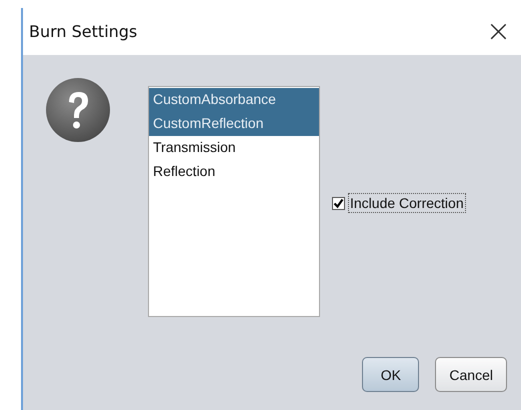 Image resolution: width=521 pixels, height=410 pixels. What do you see at coordinates (234, 100) in the screenshot?
I see `list-item: CustomAbsorbance` at bounding box center [234, 100].